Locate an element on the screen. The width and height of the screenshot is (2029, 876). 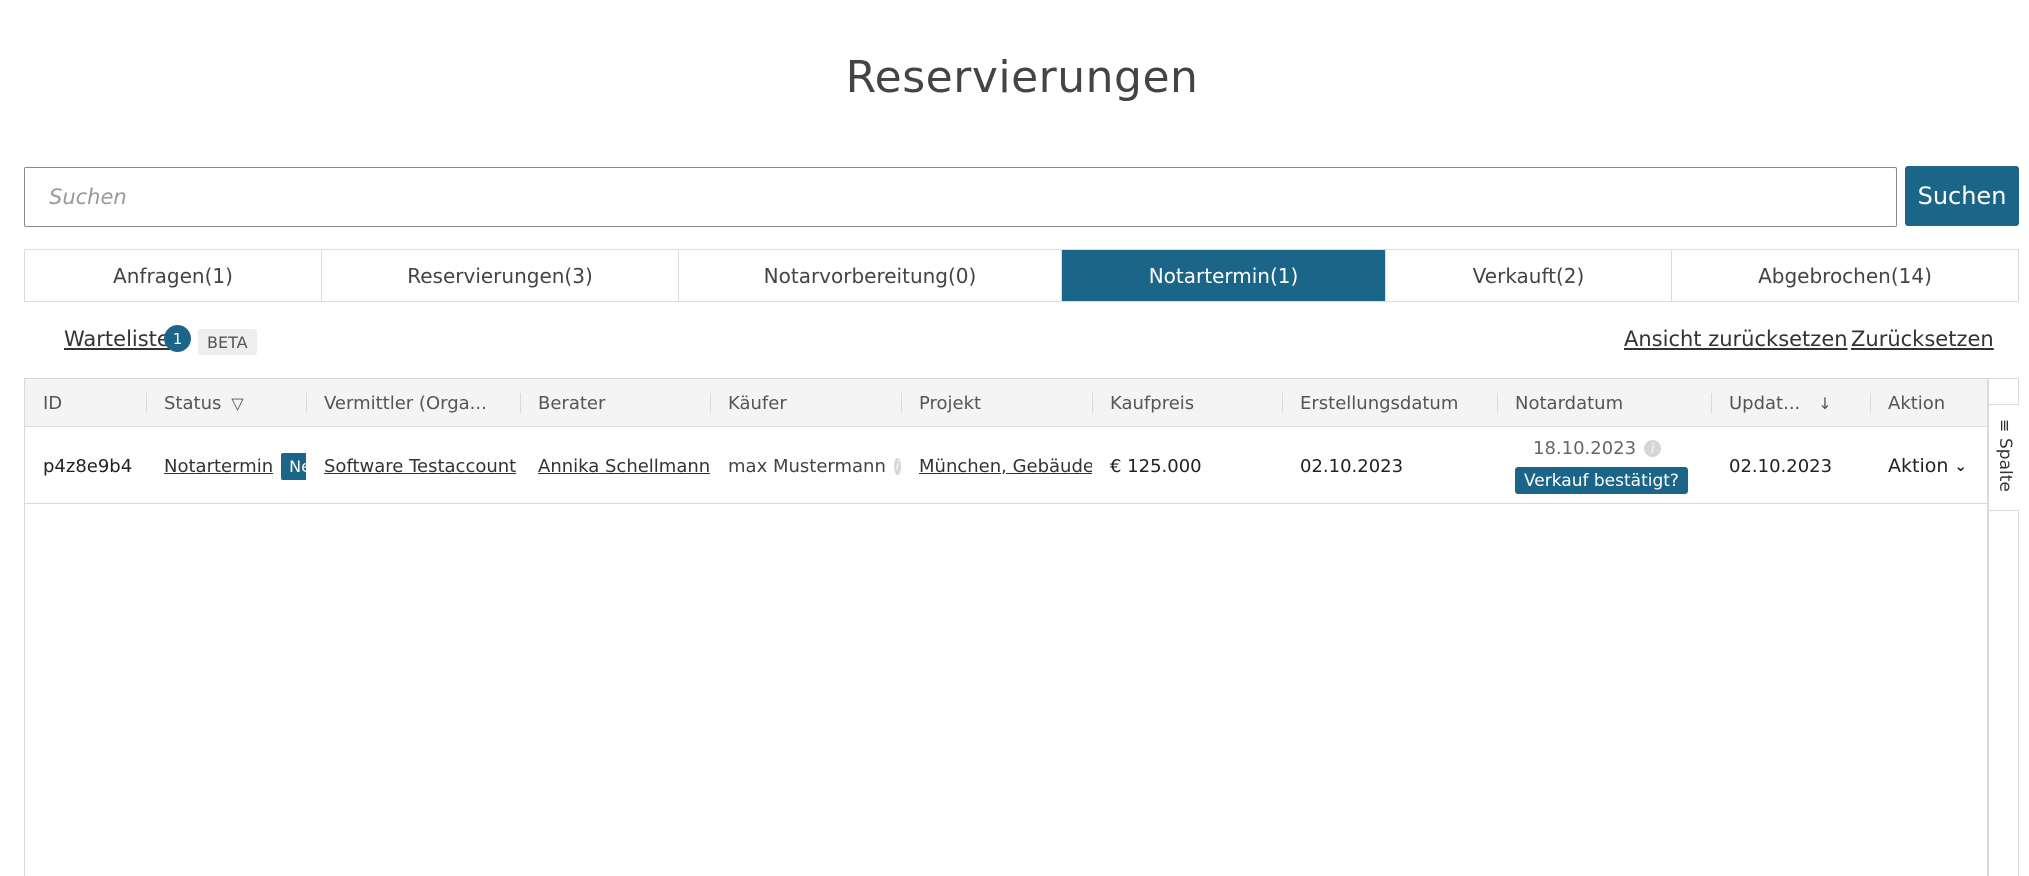
tab-anfragen: Anfragen(1) is located at coordinates (173, 275).